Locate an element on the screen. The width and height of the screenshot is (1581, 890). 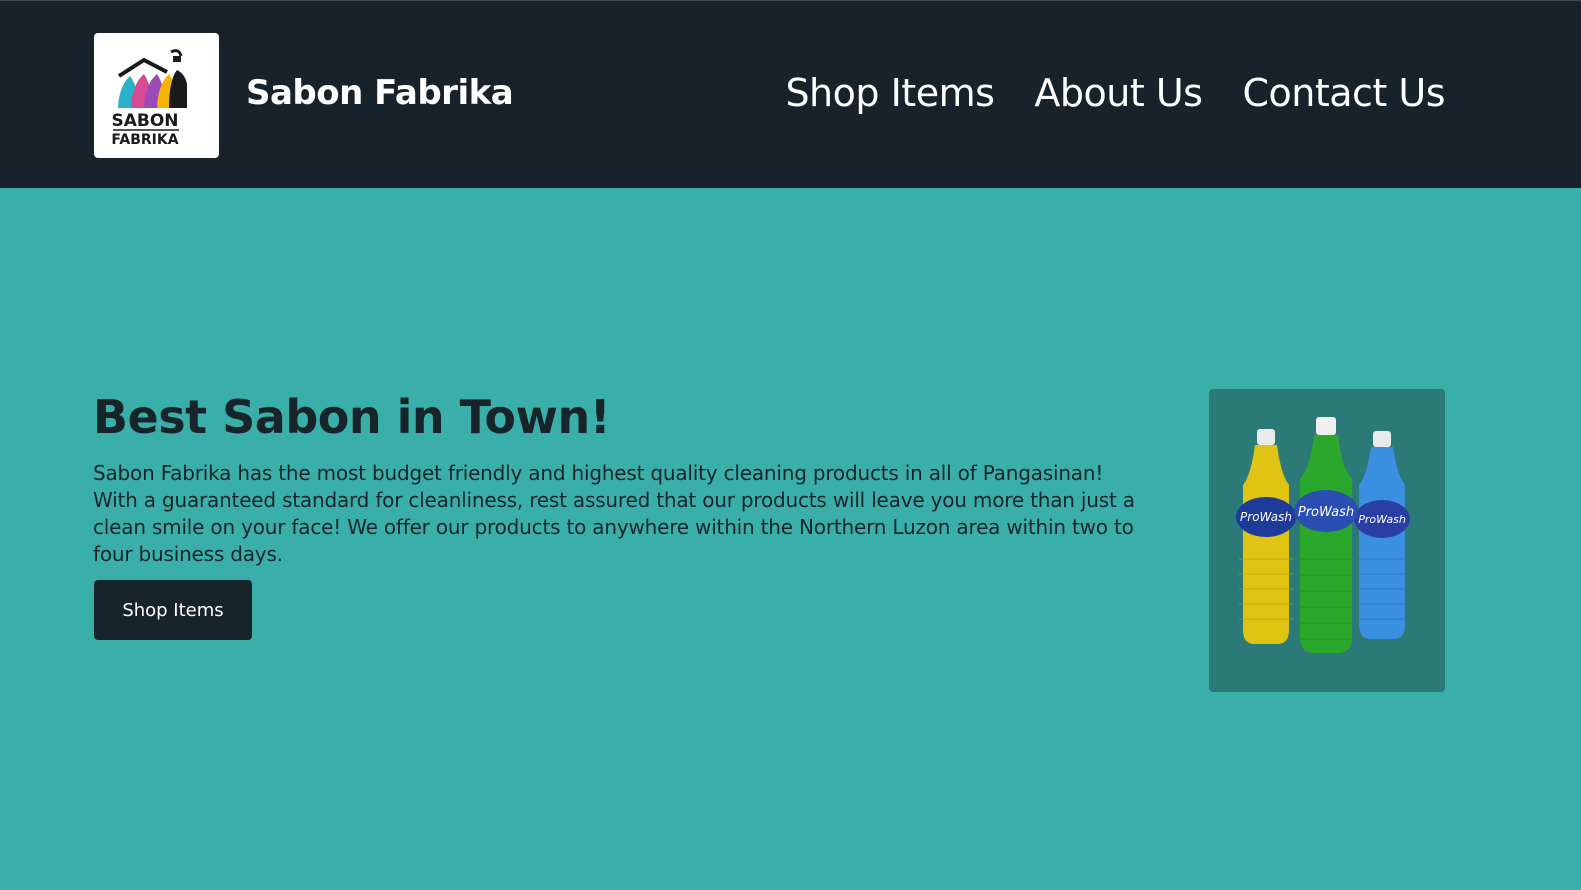
hero-title: Best Sabon in Town! is located at coordinates (352, 417).